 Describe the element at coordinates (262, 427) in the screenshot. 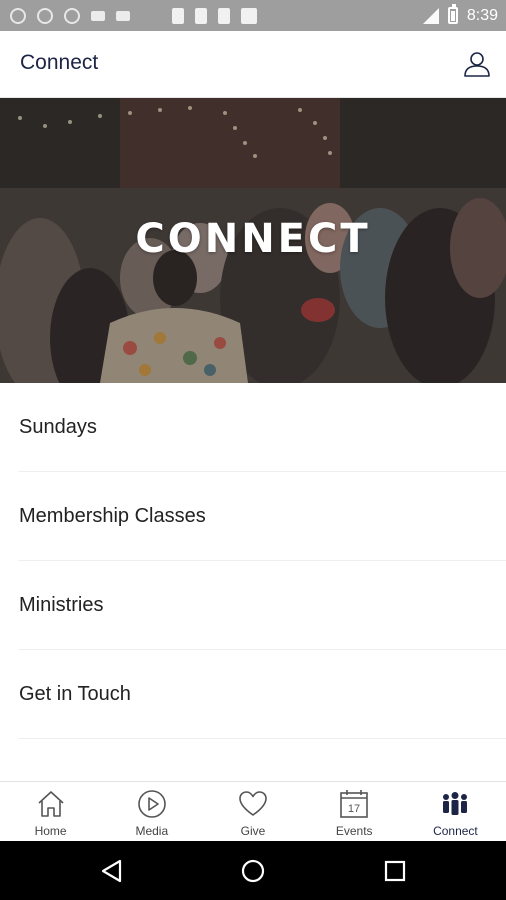

I see `menu-item-sundays: Sundays` at that location.